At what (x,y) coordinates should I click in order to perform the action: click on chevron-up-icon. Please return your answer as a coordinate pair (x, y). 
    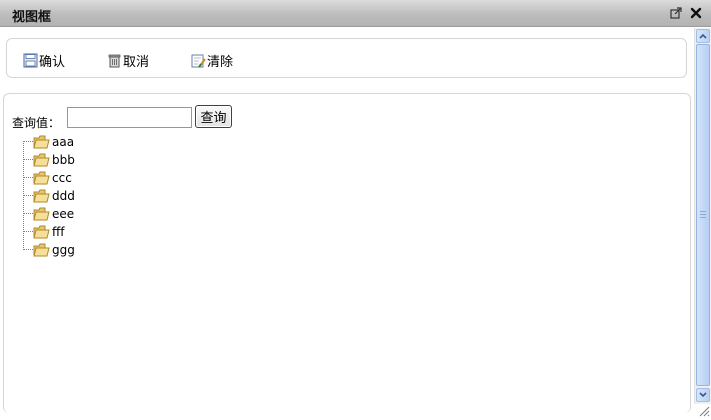
    Looking at the image, I should click on (703, 36).